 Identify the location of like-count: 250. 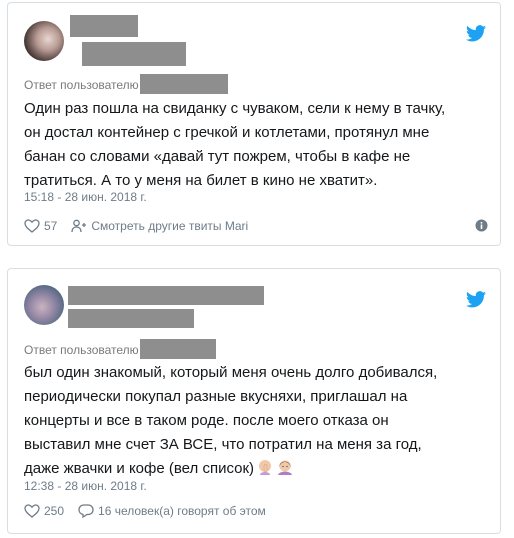
(54, 511).